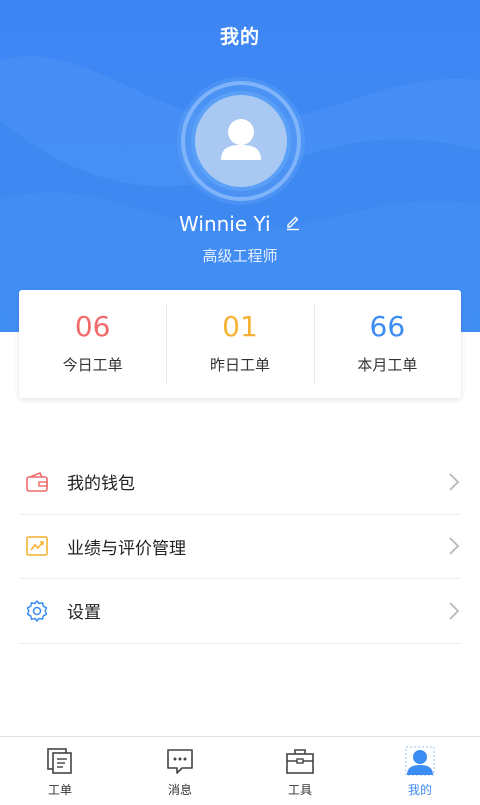  I want to click on work-order-icon, so click(60, 761).